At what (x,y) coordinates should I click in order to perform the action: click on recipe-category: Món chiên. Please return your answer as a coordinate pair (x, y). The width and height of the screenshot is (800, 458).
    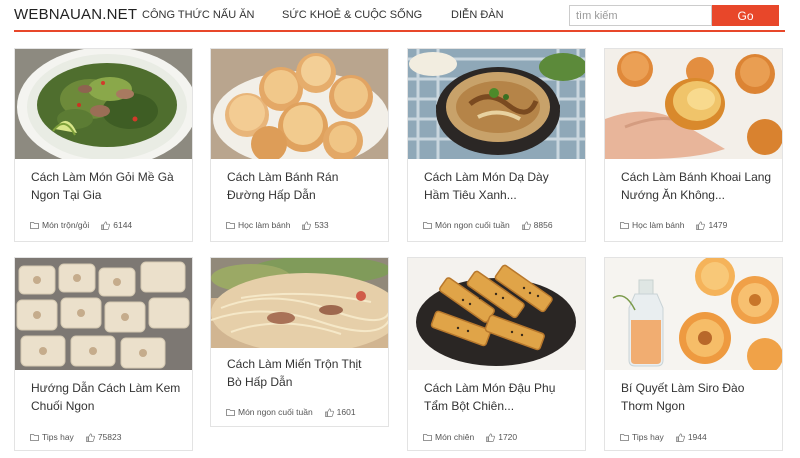
    Looking at the image, I should click on (454, 437).